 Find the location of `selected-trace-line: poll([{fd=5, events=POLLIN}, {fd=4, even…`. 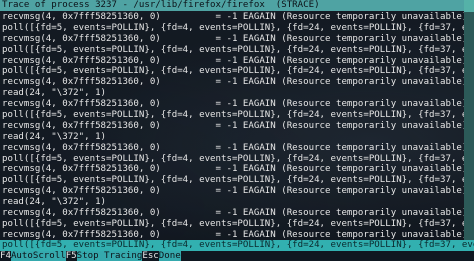

selected-trace-line: poll([{fd=5, events=POLLIN}, {fd=4, even… is located at coordinates (237, 245).